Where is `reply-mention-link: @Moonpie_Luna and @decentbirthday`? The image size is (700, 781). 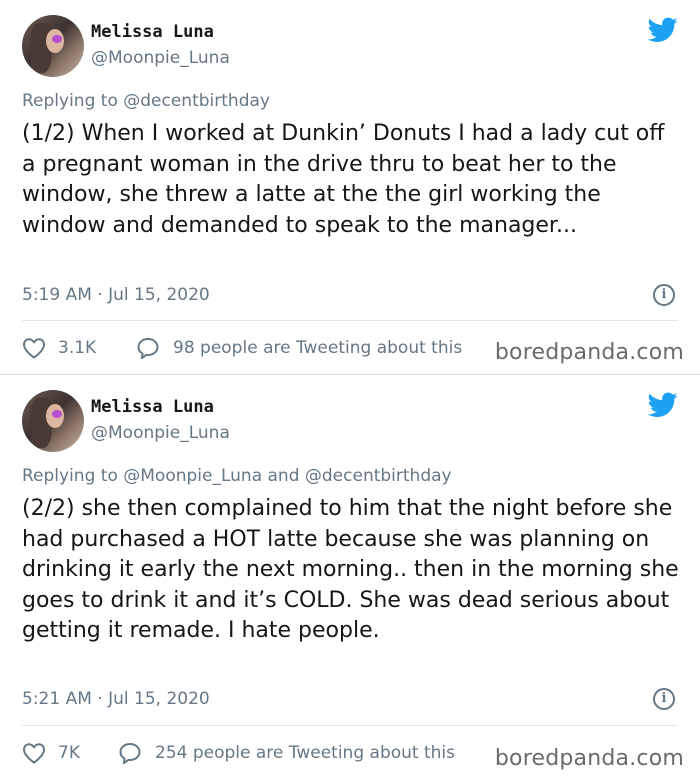
reply-mention-link: @Moonpie_Luna and @decentbirthday is located at coordinates (287, 476).